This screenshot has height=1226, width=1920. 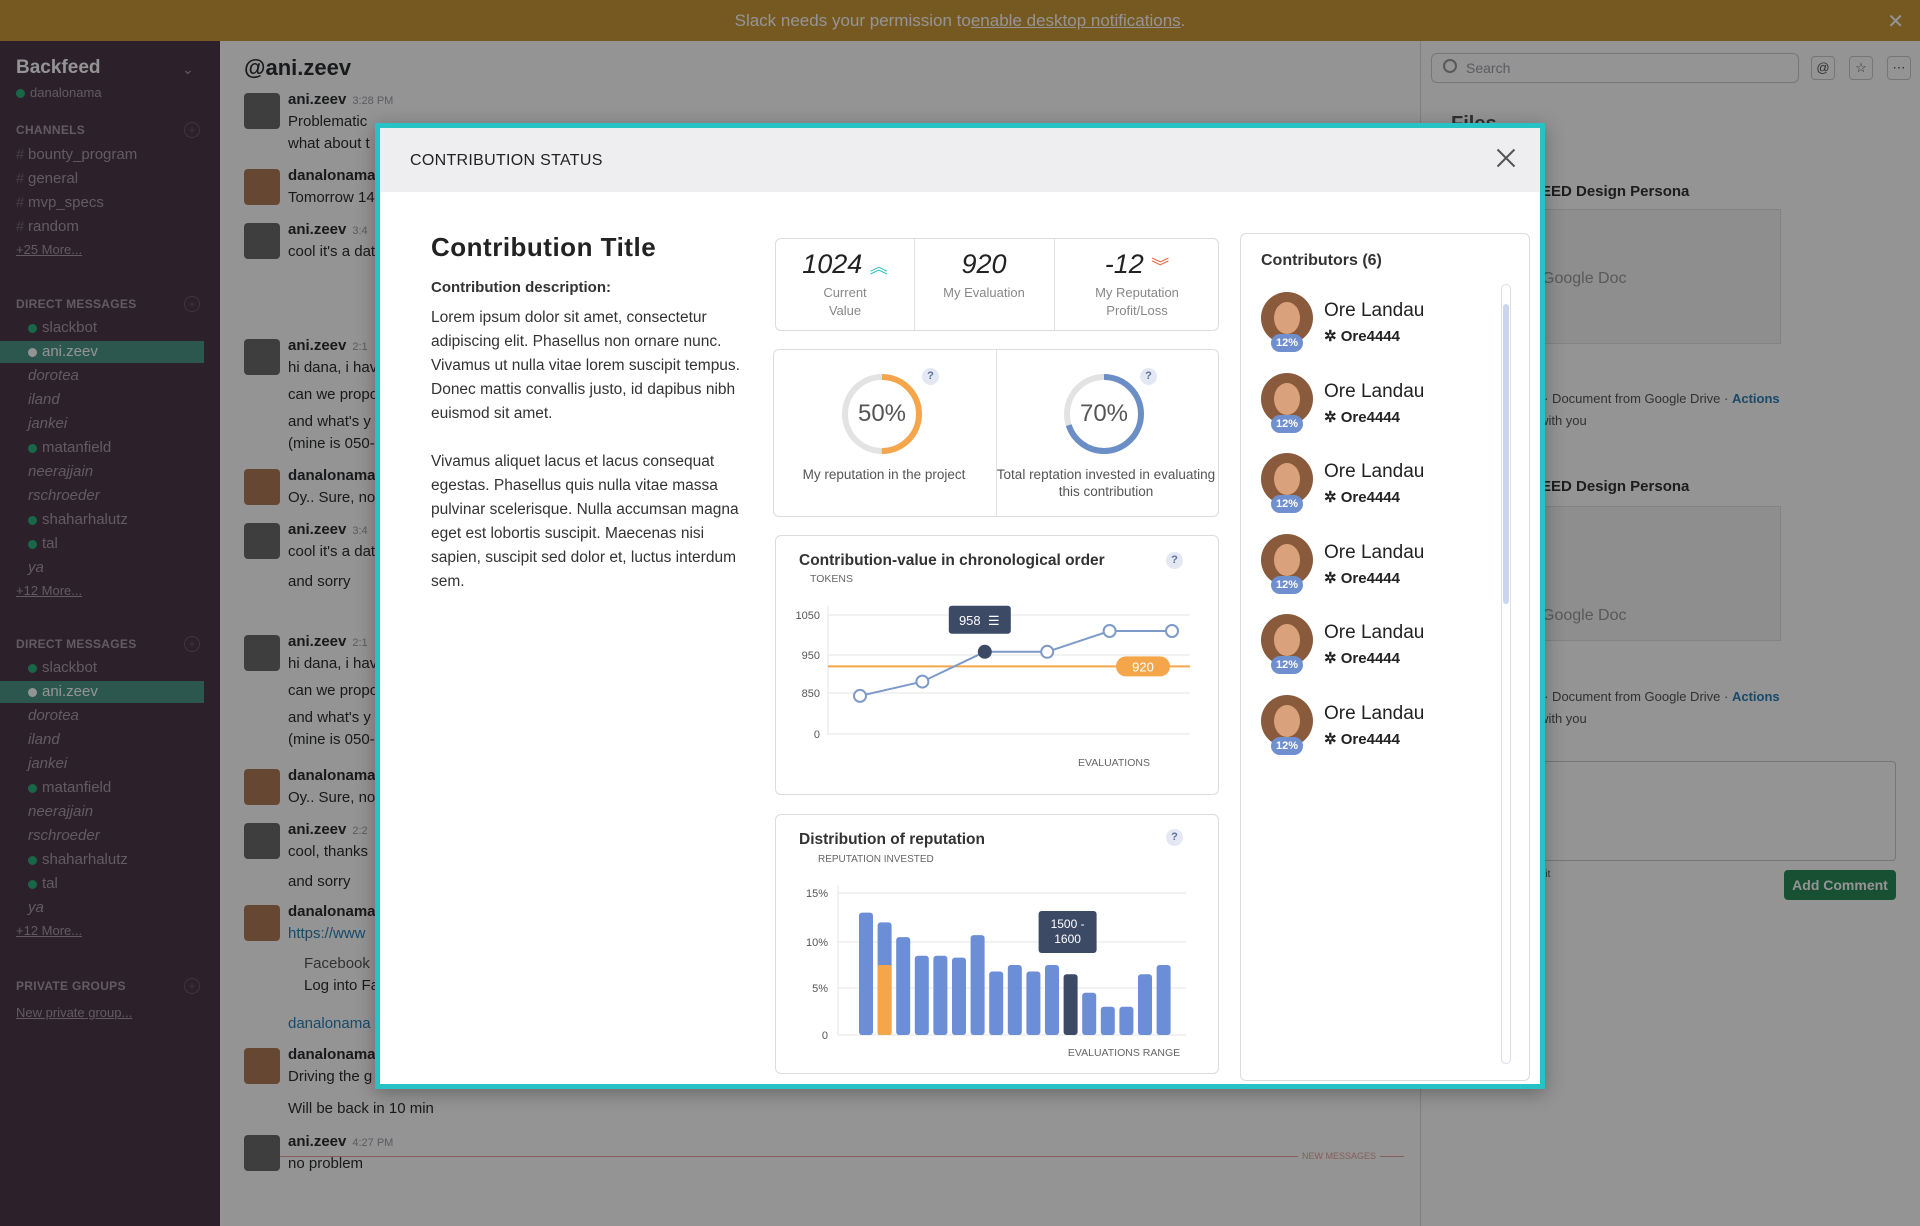 What do you see at coordinates (1124, 264) in the screenshot?
I see `stat-value: -12` at bounding box center [1124, 264].